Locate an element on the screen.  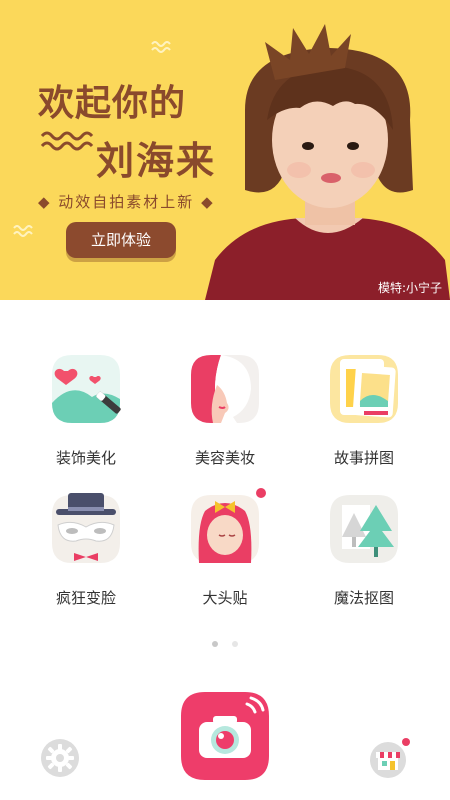
landscape-wand-icon is located at coordinates (86, 389).